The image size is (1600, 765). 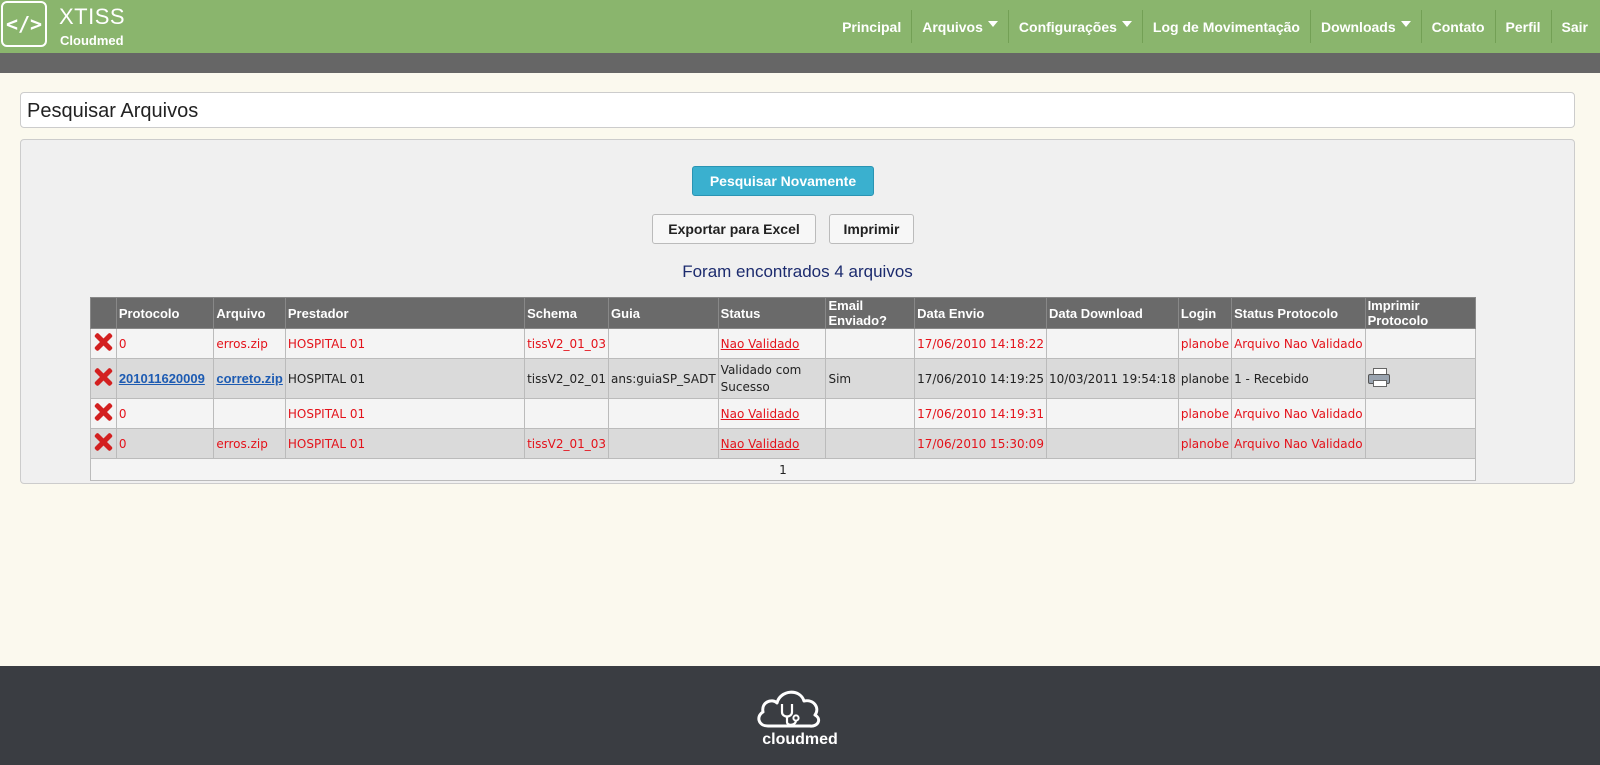 I want to click on nav-perfil: Perfil, so click(x=1522, y=26).